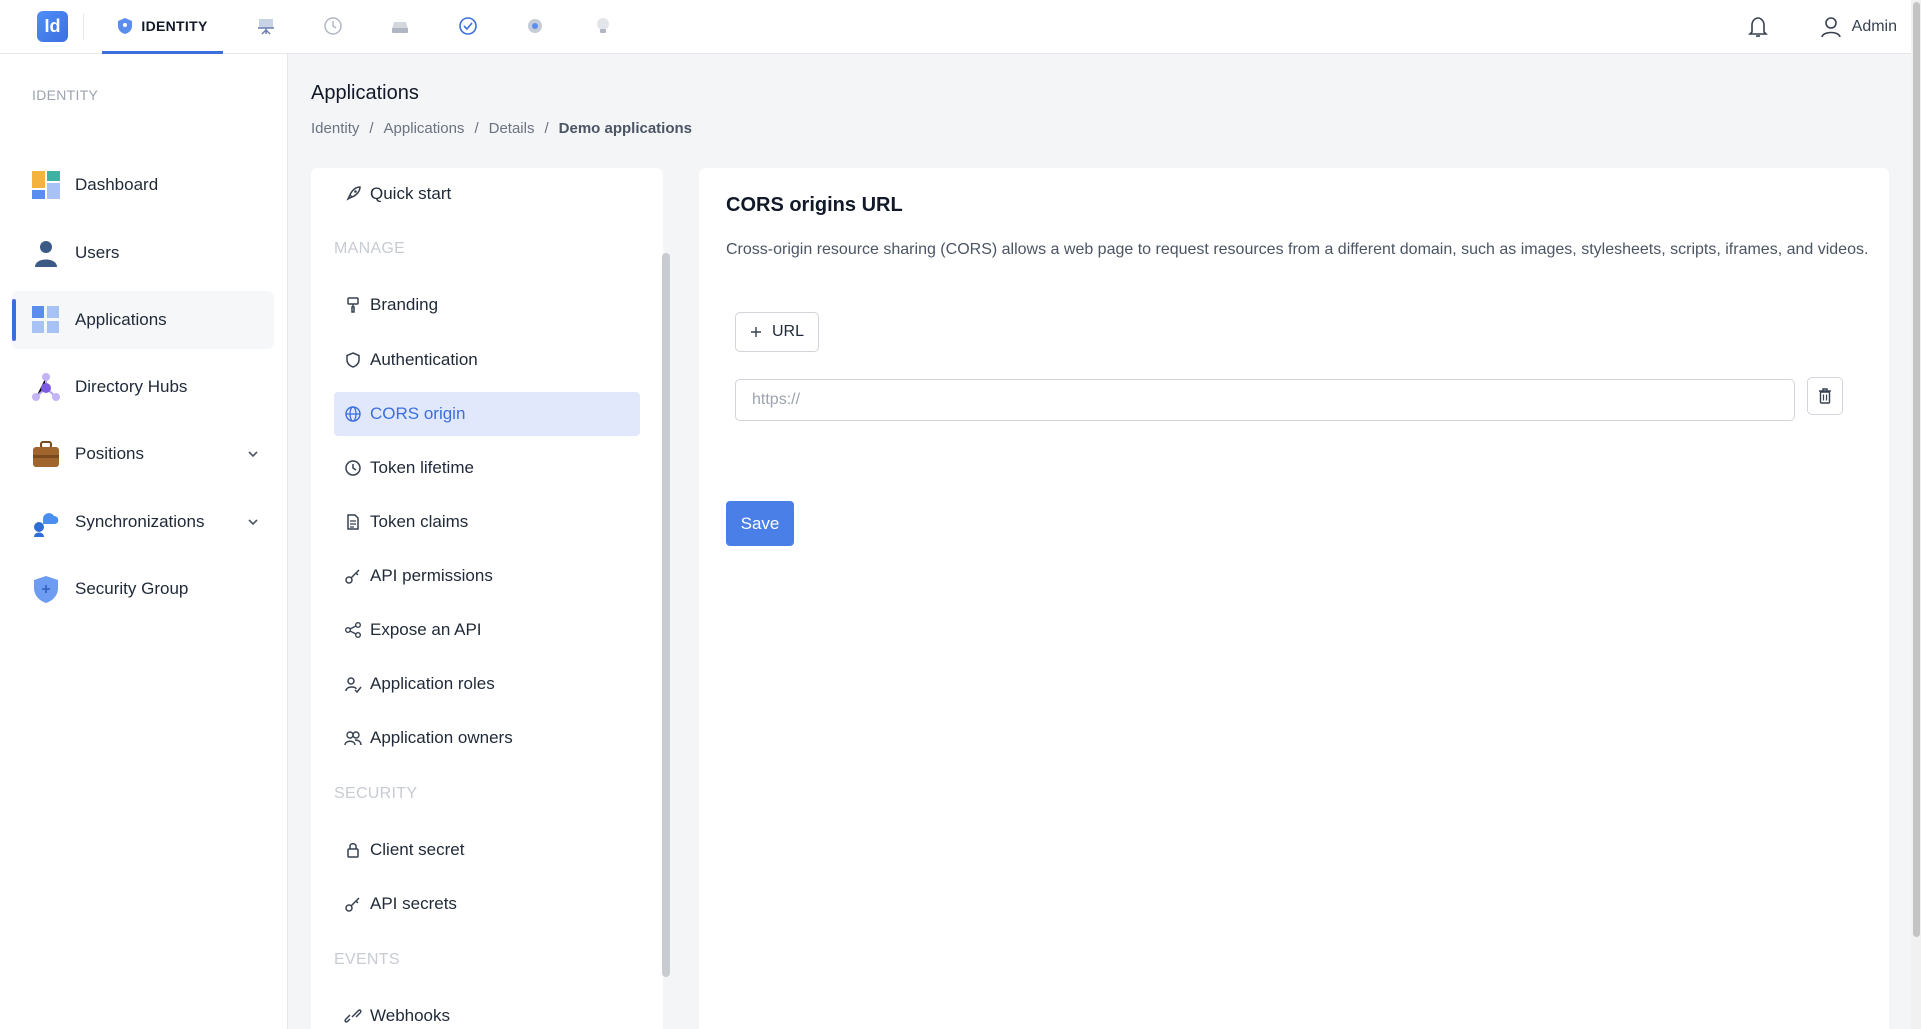 The image size is (1921, 1029). What do you see at coordinates (1758, 27) in the screenshot?
I see `notification-bell-icon` at bounding box center [1758, 27].